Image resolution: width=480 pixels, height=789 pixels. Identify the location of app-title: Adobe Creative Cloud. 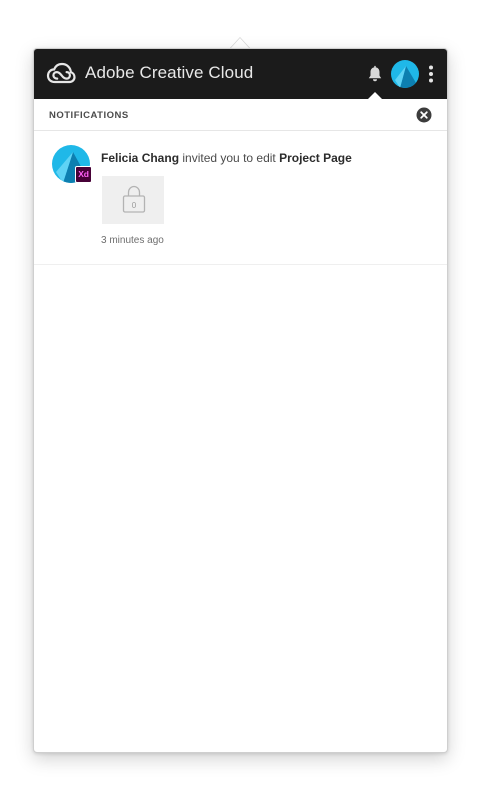
(169, 72).